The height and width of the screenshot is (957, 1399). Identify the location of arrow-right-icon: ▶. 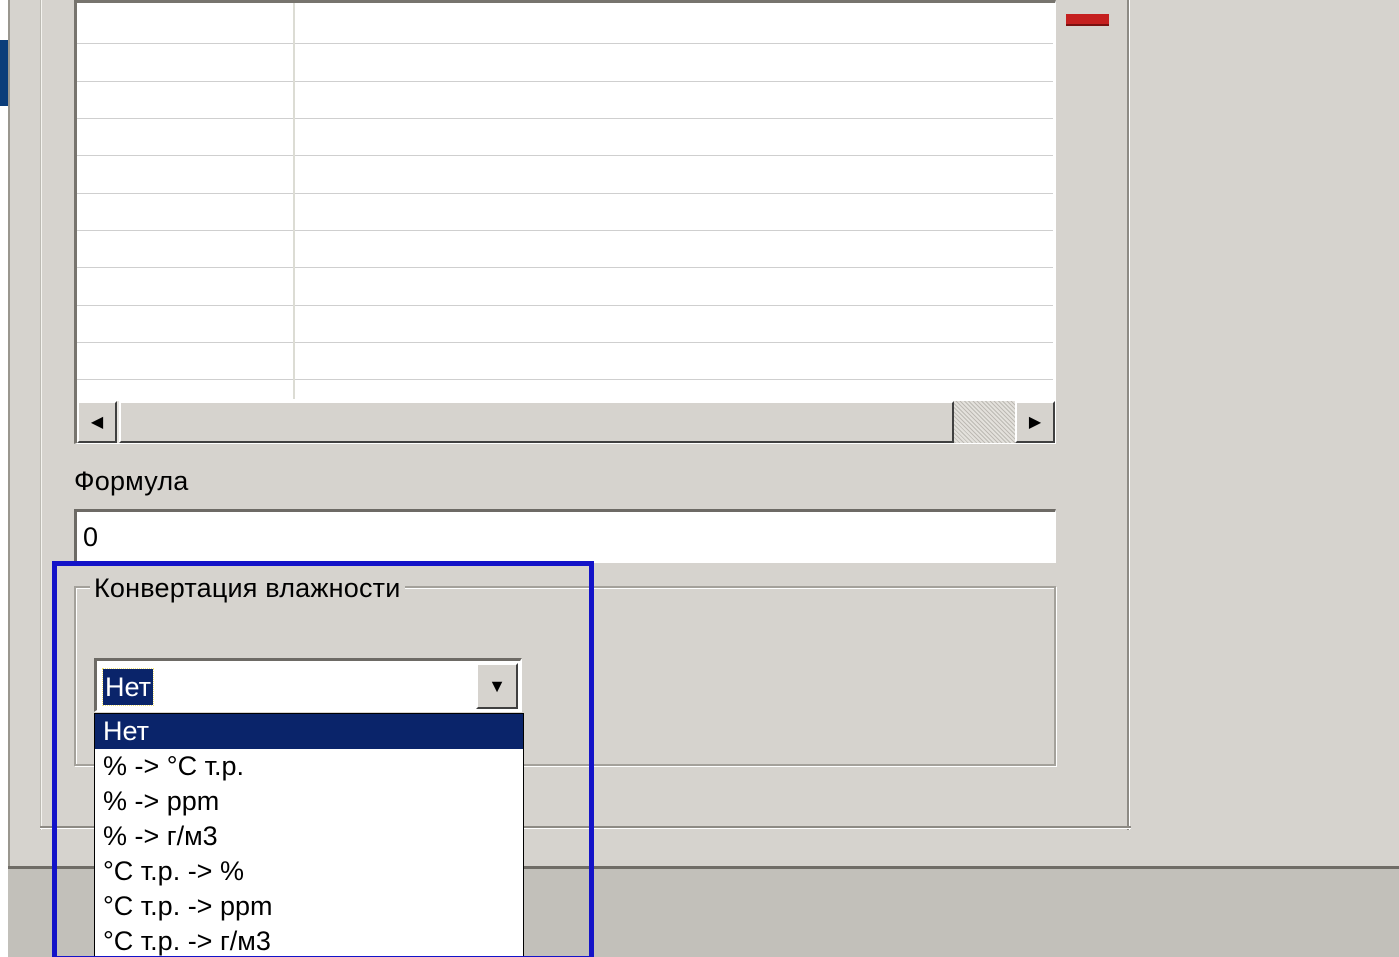
(1035, 422).